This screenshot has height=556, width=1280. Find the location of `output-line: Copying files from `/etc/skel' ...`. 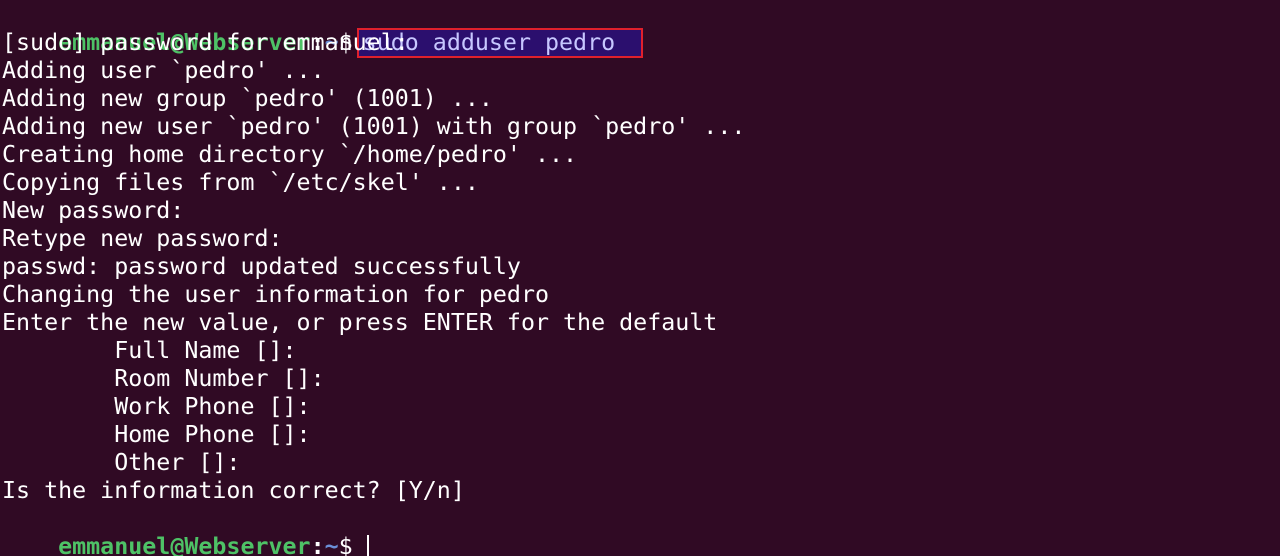

output-line: Copying files from `/etc/skel' ... is located at coordinates (240, 182).